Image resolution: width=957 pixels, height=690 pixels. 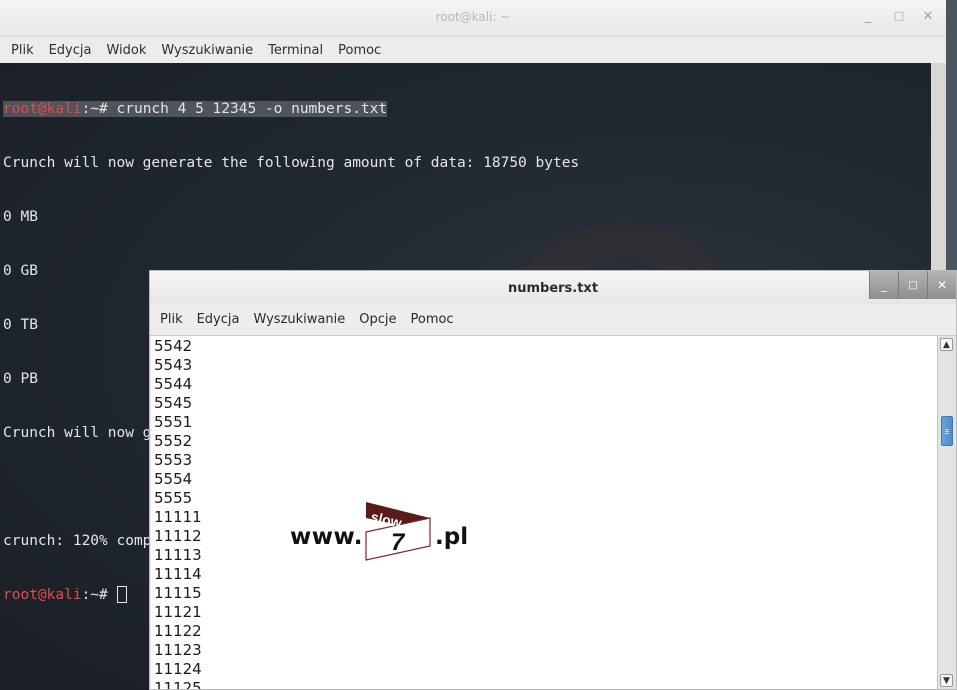 I want to click on watermark-badge-icon: slow 7, so click(x=398, y=531).